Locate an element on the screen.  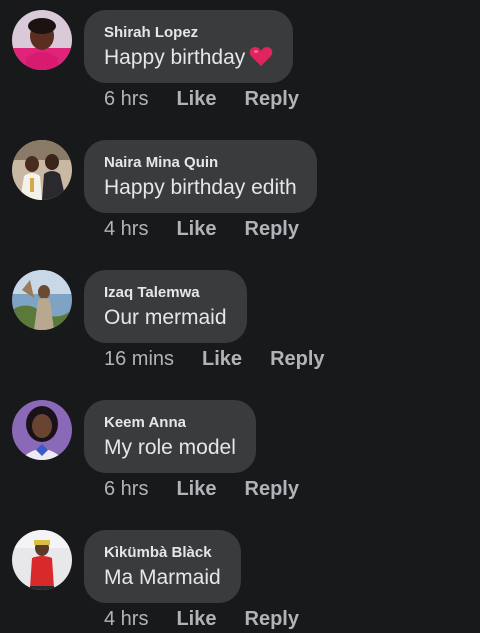
comment-text: Ma Marmaid is located at coordinates (162, 577).